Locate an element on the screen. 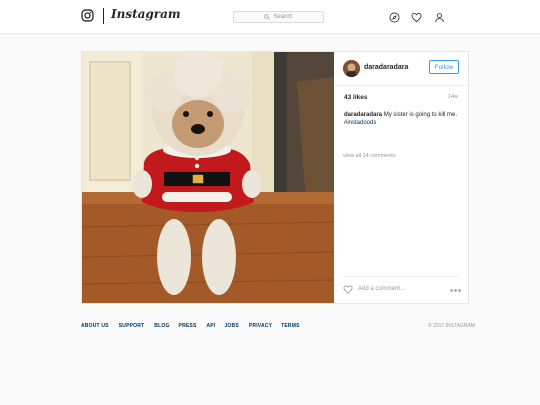 The image size is (540, 405). search-input: Search is located at coordinates (278, 17).